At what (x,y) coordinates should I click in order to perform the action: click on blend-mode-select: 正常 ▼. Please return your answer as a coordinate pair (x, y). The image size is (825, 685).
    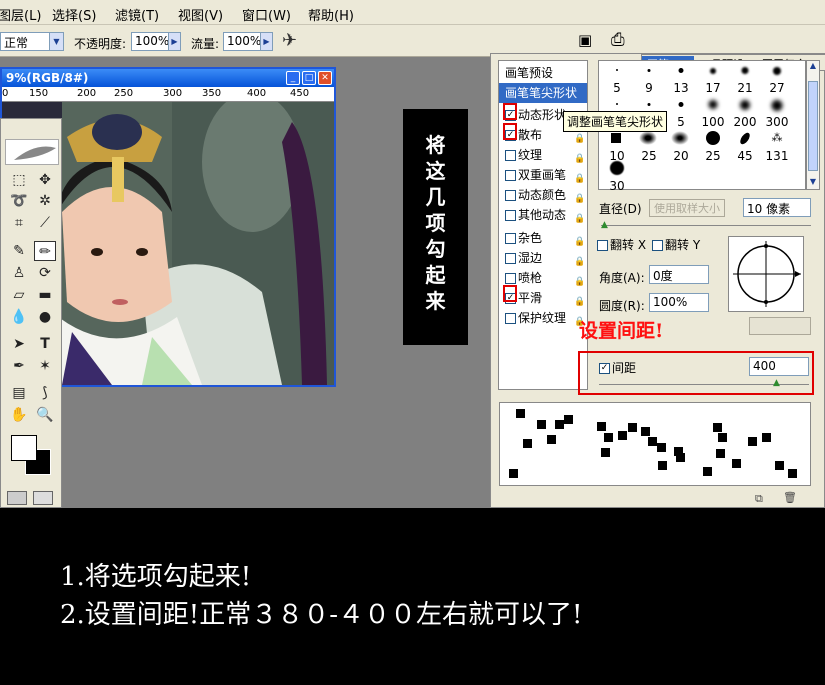
    Looking at the image, I should click on (32, 41).